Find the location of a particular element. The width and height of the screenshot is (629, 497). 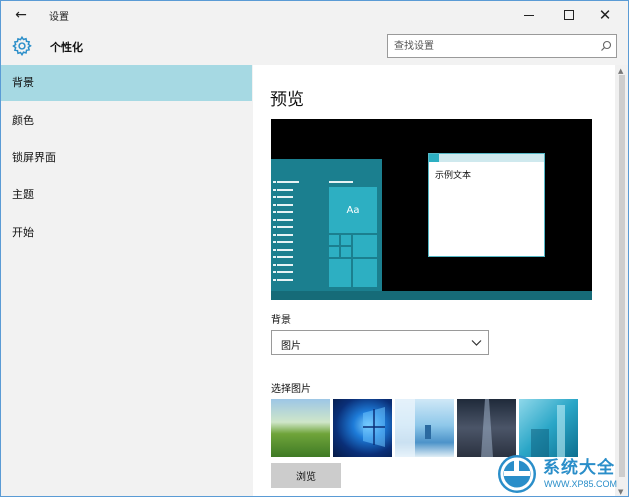

preview-menu-lines is located at coordinates (288, 233).